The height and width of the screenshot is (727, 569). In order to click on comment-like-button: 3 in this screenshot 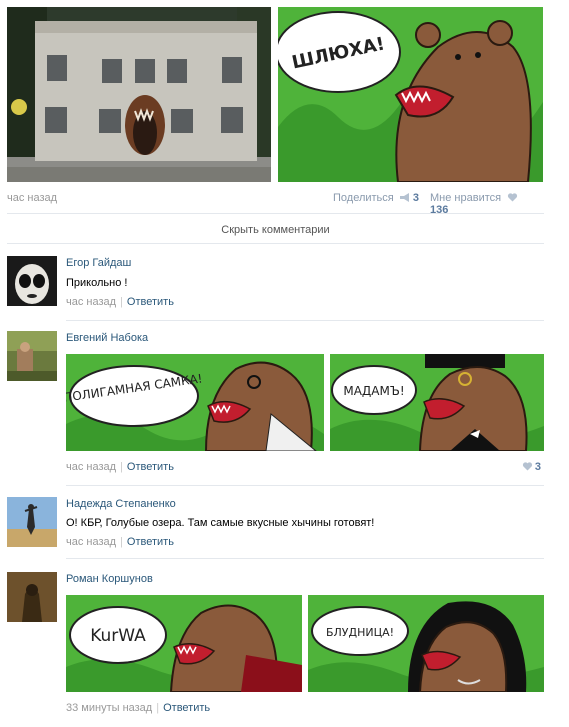, I will do `click(530, 467)`.